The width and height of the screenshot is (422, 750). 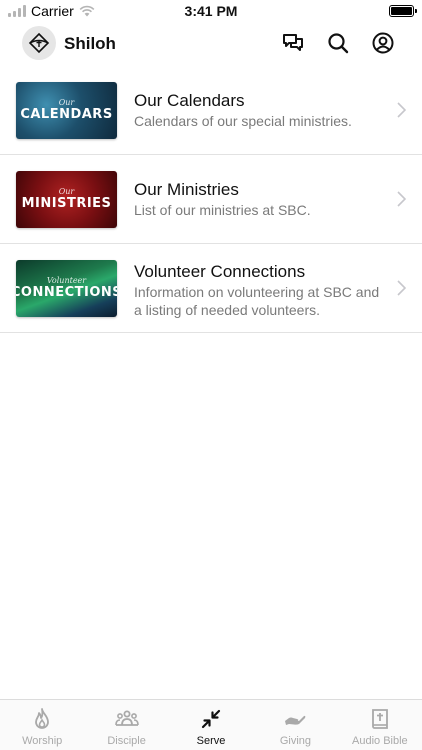 I want to click on giving-hand-icon, so click(x=295, y=720).